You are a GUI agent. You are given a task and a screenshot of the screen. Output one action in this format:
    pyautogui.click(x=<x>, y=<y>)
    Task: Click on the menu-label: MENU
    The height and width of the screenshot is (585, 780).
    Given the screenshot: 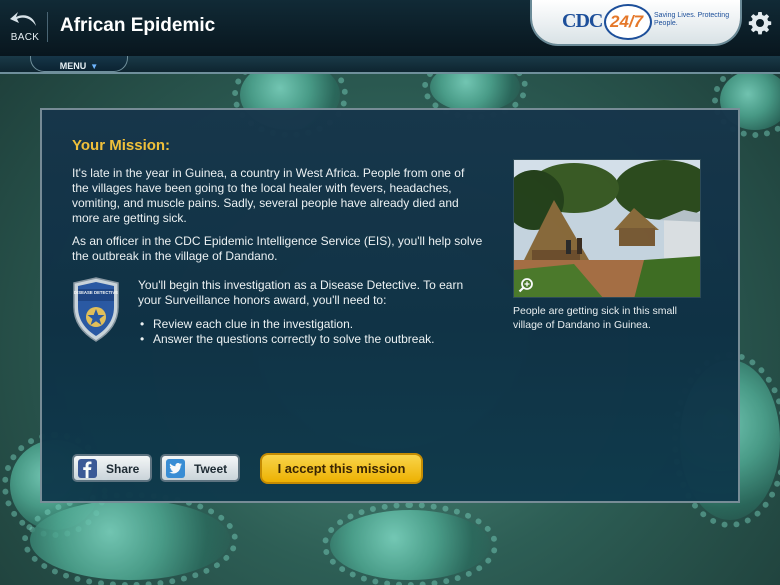 What is the action you would take?
    pyautogui.click(x=73, y=66)
    